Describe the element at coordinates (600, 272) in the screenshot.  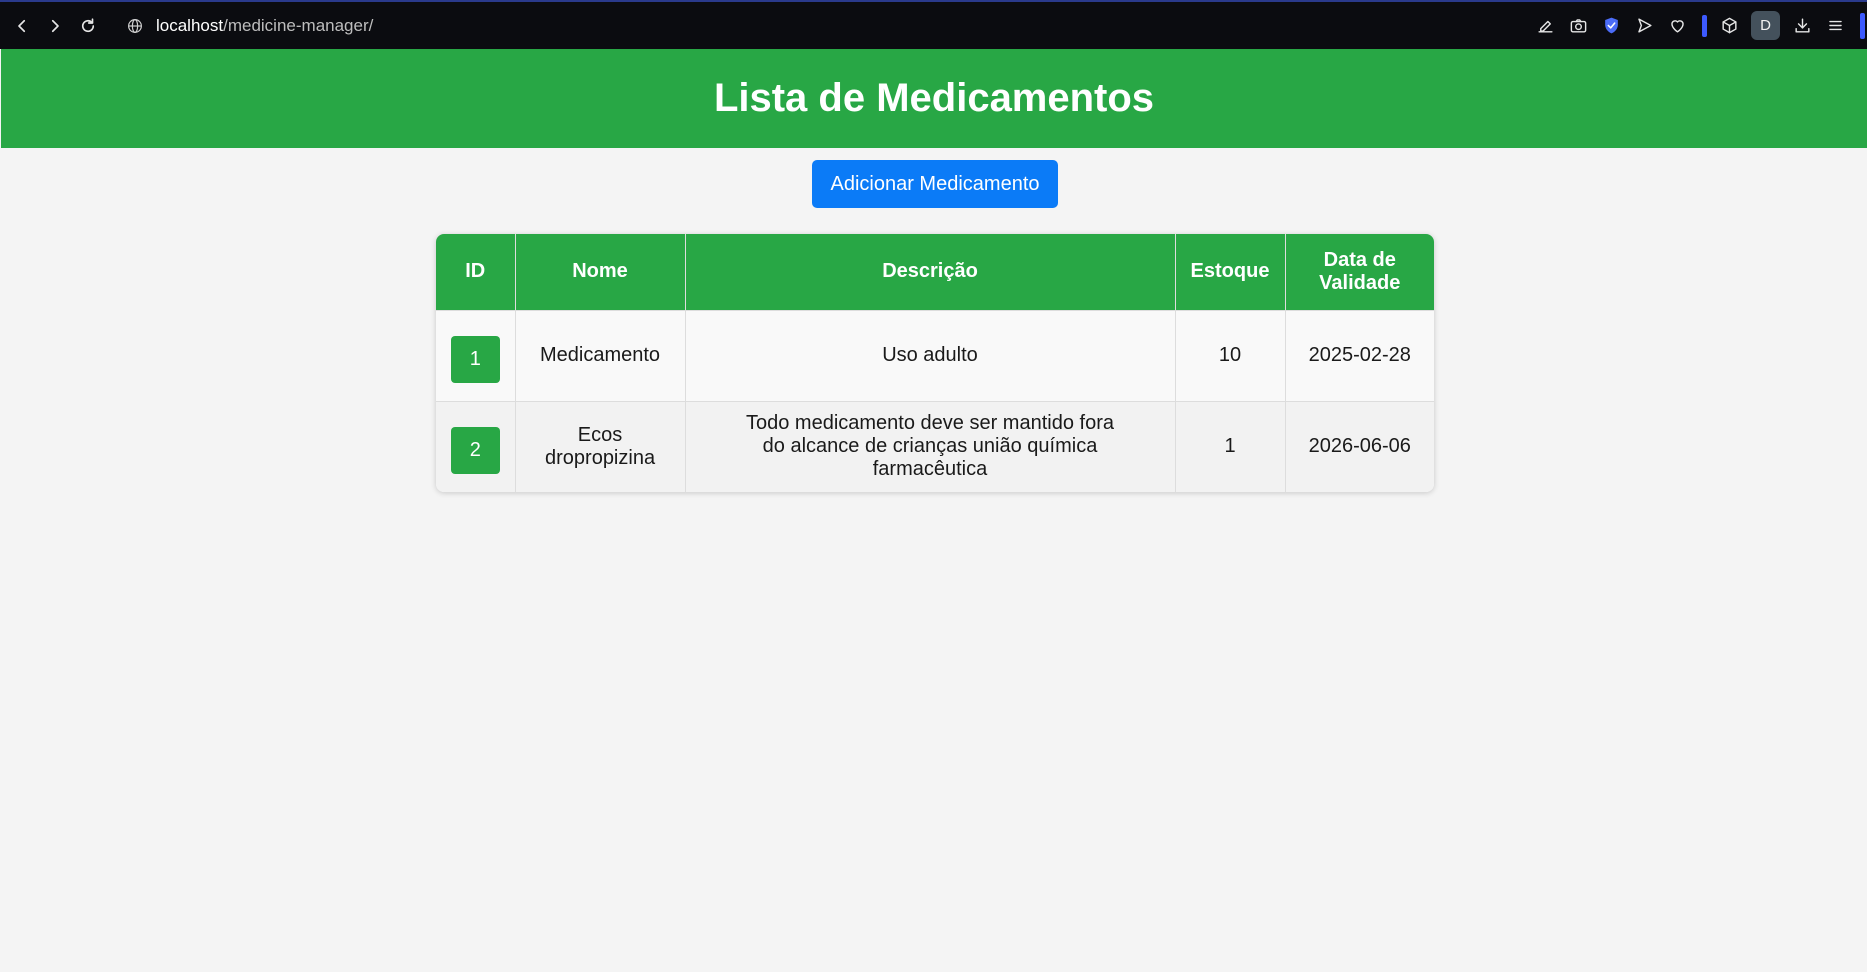
I see `column-header-nome: Nome` at that location.